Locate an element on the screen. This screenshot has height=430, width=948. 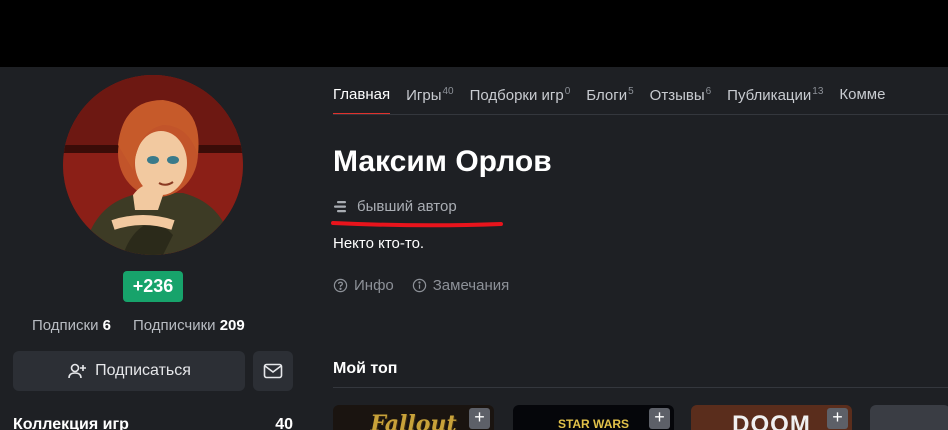
game-collection-row: Коллекция игр 40 is located at coordinates (153, 423).